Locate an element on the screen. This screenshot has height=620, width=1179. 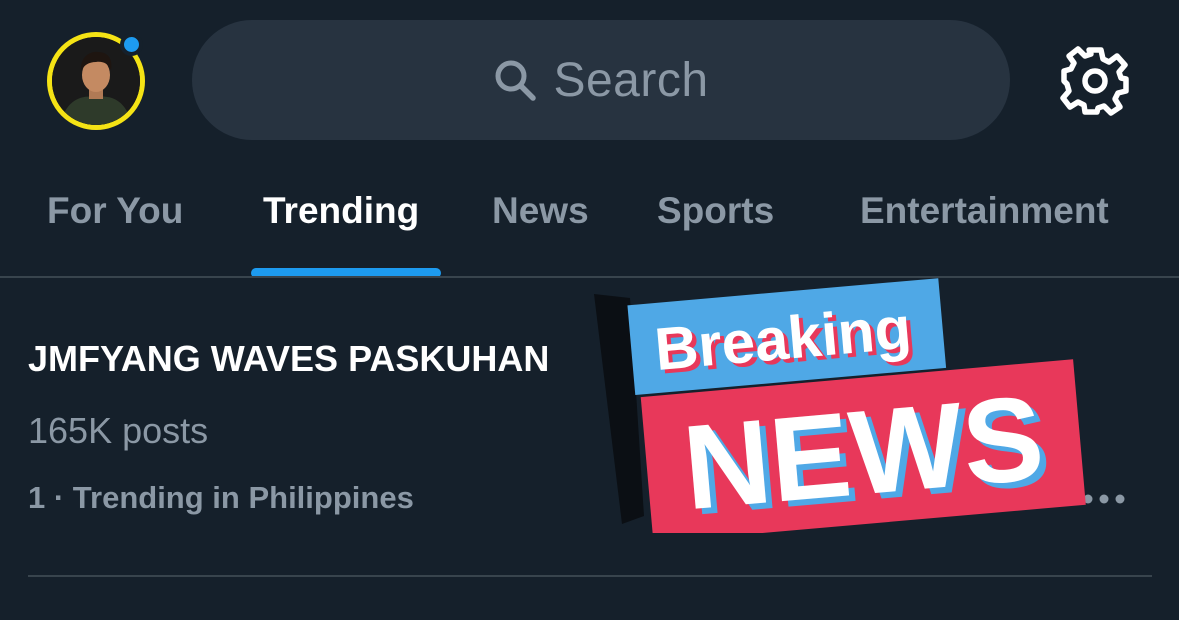
tab-news: News is located at coordinates (540, 211).